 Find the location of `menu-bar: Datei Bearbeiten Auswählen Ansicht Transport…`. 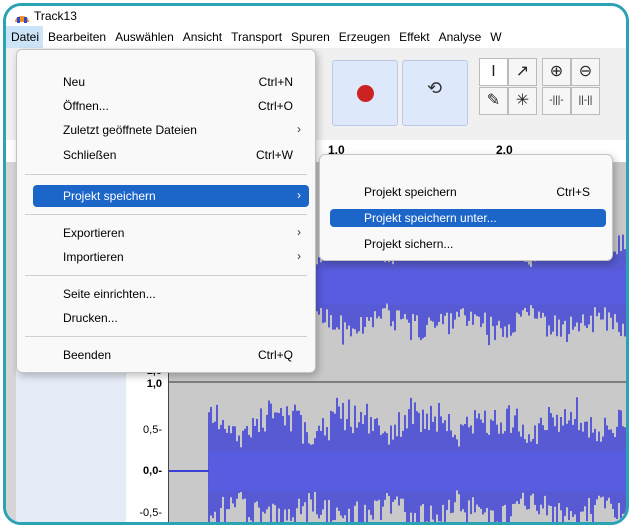

menu-bar: Datei Bearbeiten Auswählen Ansicht Transport… is located at coordinates (316, 37).